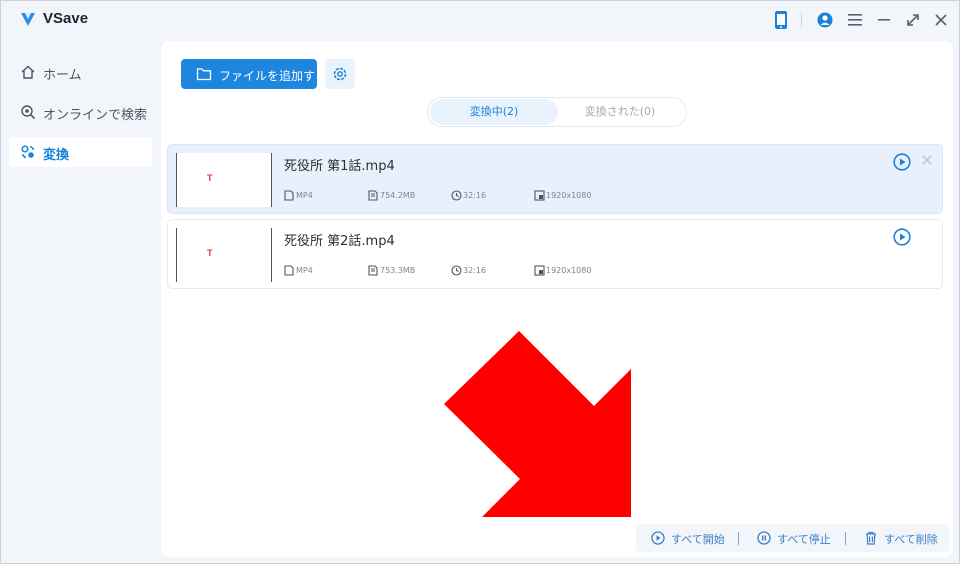 Image resolution: width=960 pixels, height=564 pixels. What do you see at coordinates (941, 20) in the screenshot?
I see `close-window-icon` at bounding box center [941, 20].